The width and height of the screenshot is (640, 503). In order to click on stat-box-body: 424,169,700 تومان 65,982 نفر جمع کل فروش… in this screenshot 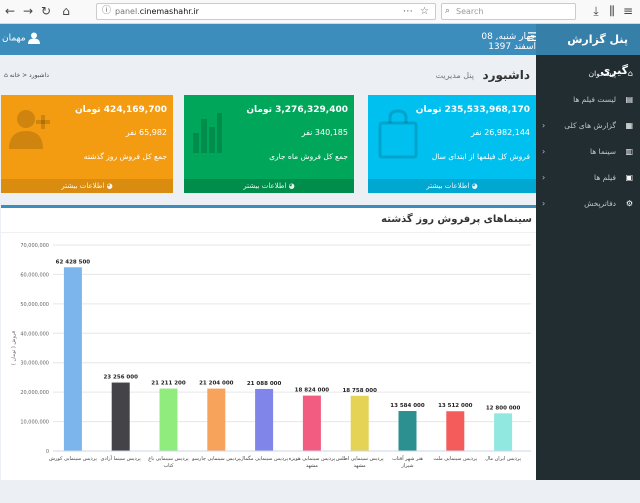, I will do `click(87, 137)`.